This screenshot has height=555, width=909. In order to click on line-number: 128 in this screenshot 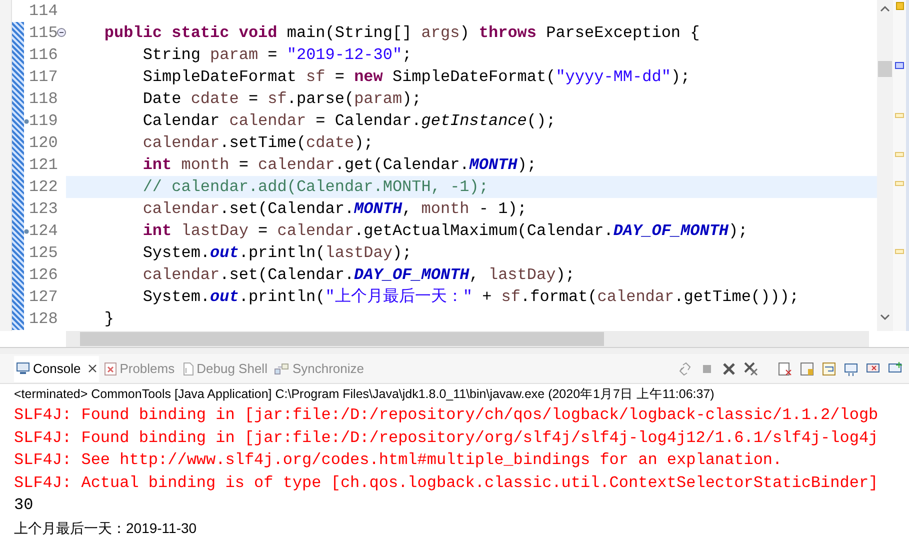, I will do `click(43, 319)`.